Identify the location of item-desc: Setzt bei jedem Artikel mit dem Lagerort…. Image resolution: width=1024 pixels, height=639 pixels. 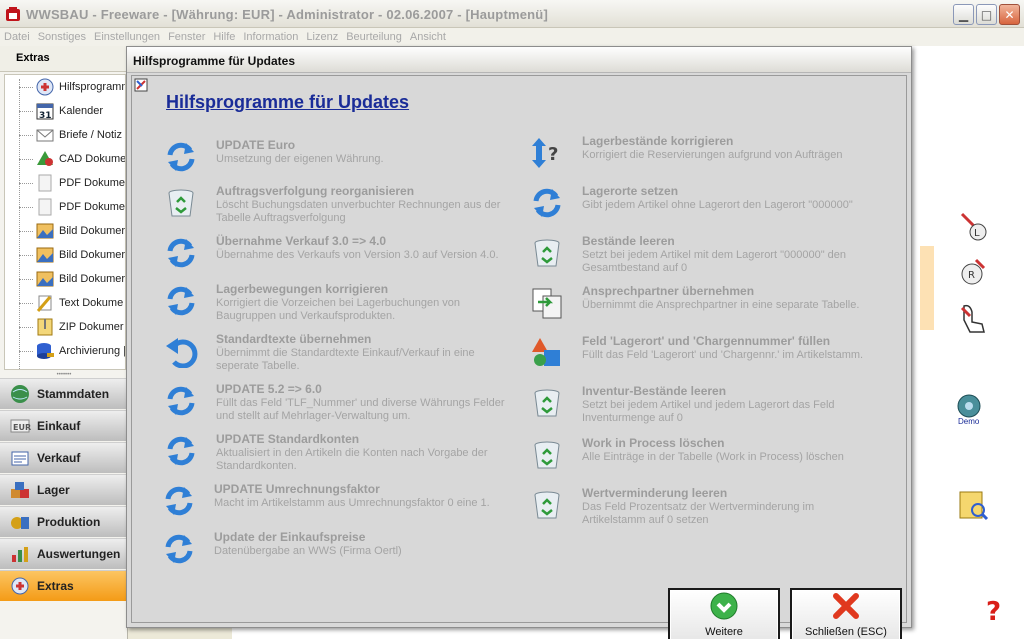
(714, 261).